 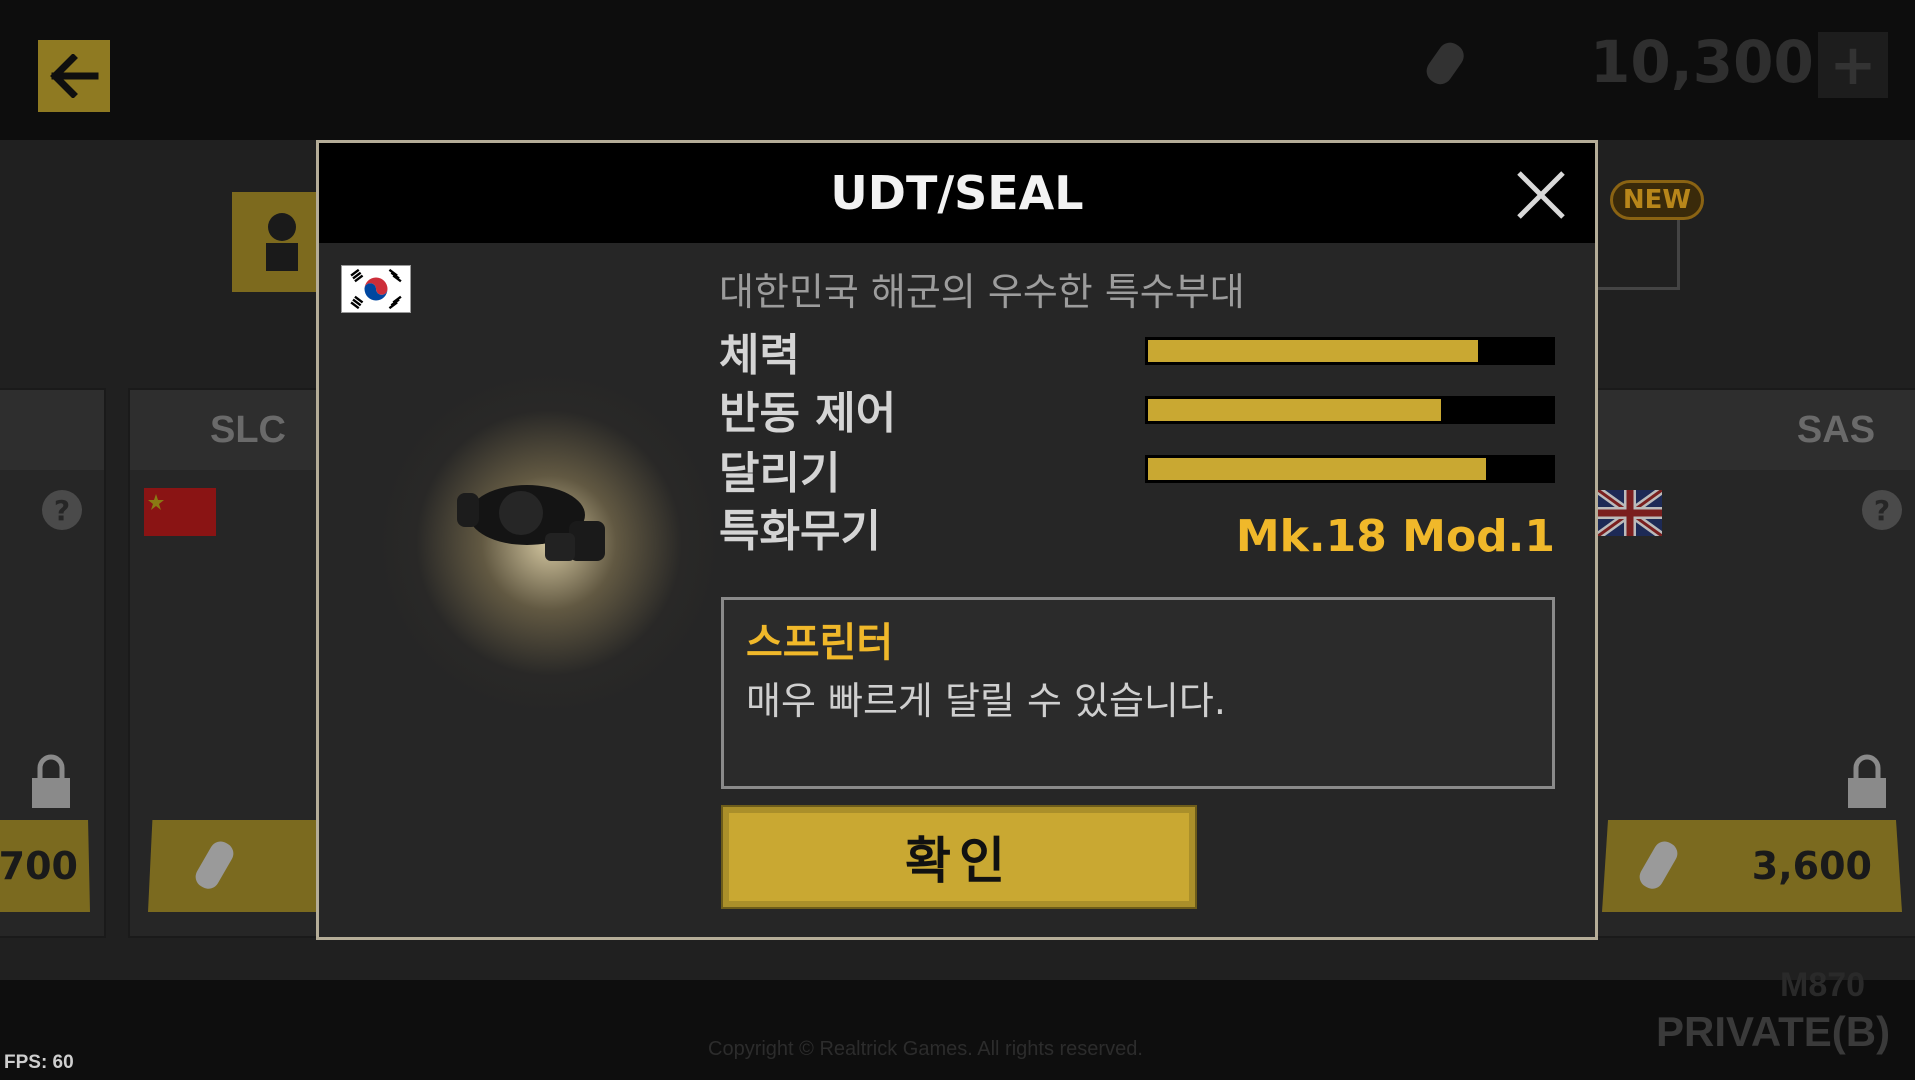 What do you see at coordinates (53, 663) in the screenshot?
I see `soldier-card: ? 700` at bounding box center [53, 663].